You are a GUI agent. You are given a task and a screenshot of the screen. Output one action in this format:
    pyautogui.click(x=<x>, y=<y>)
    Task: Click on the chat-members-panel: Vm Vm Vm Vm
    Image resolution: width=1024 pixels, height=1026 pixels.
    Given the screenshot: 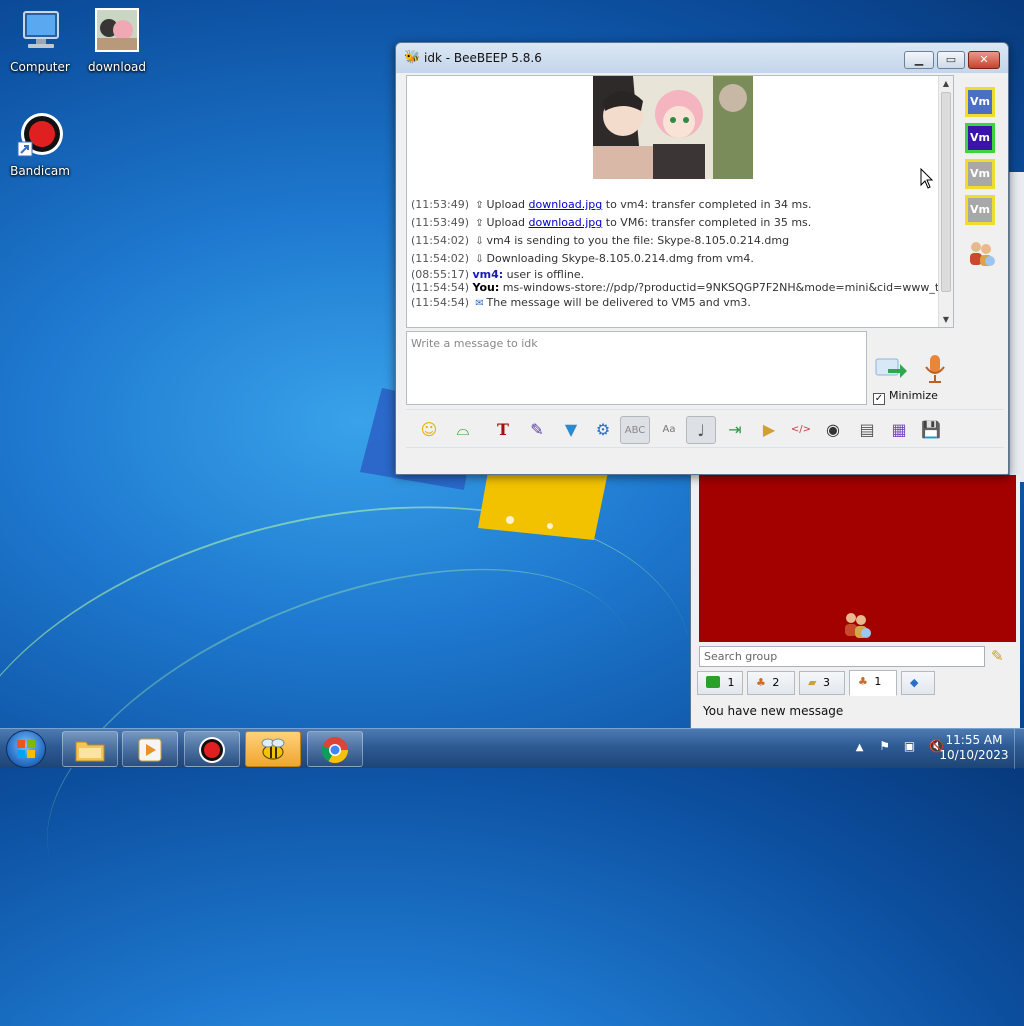 What is the action you would take?
    pyautogui.click(x=981, y=240)
    